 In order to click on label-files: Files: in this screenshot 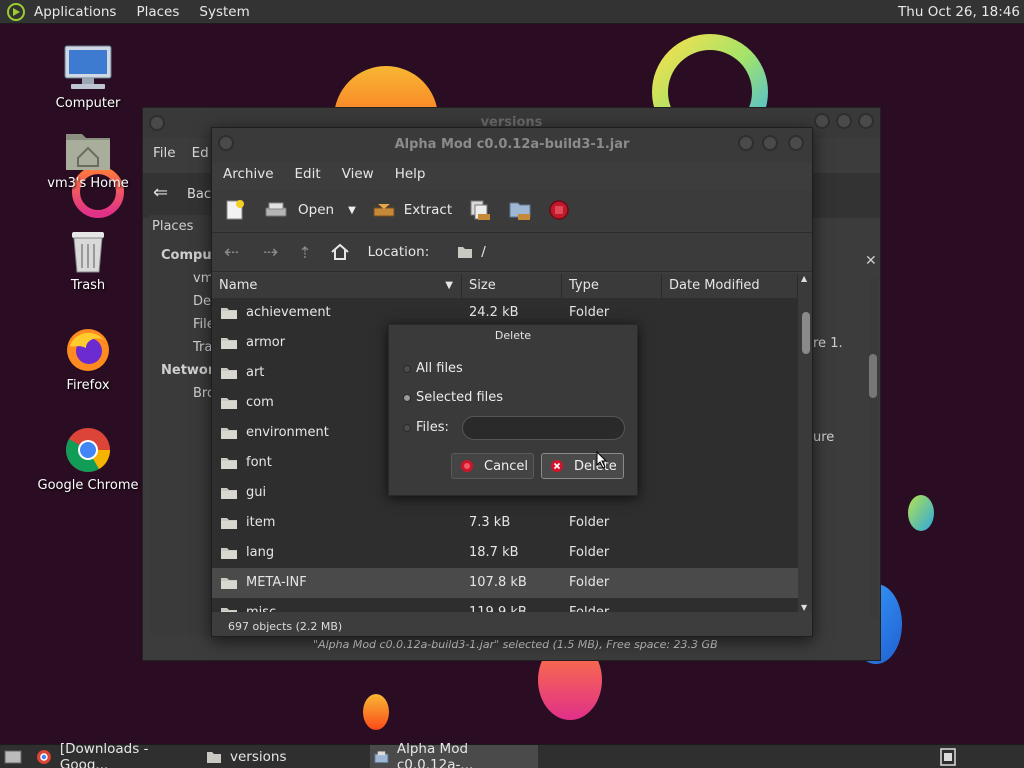, I will do `click(432, 427)`.